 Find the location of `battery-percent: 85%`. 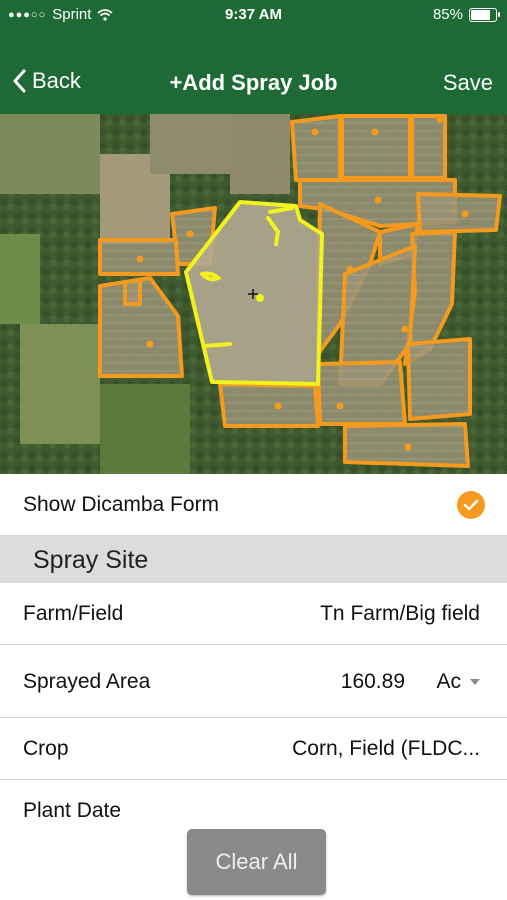

battery-percent: 85% is located at coordinates (447, 14).